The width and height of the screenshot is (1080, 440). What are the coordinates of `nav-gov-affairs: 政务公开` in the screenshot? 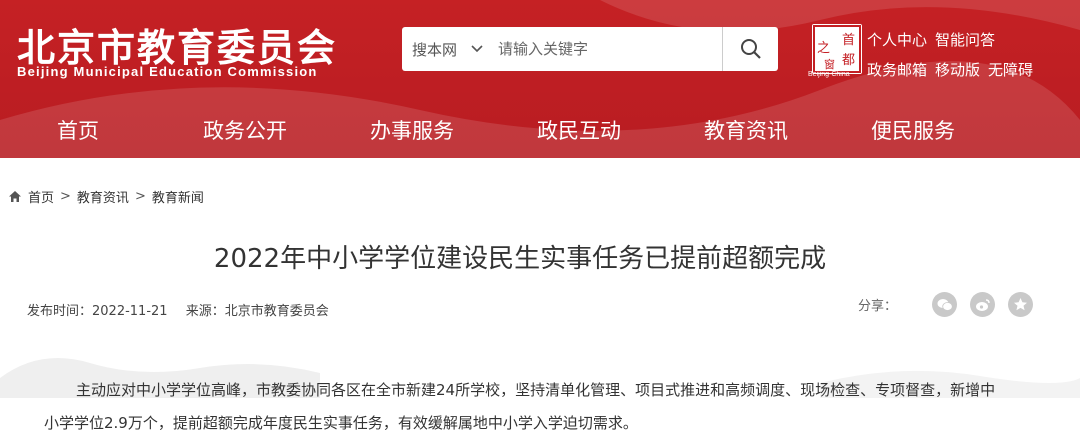 It's located at (245, 131).